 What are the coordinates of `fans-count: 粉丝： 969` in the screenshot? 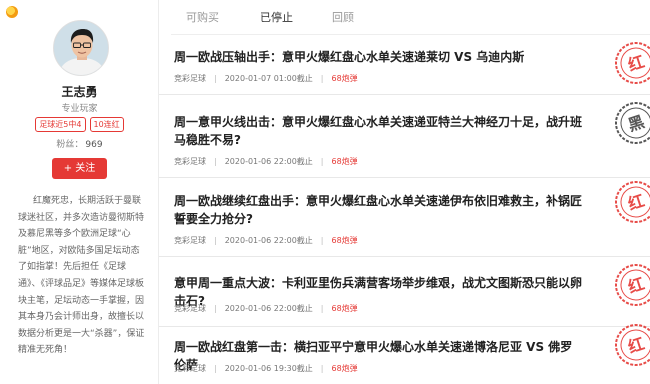 It's located at (79, 143).